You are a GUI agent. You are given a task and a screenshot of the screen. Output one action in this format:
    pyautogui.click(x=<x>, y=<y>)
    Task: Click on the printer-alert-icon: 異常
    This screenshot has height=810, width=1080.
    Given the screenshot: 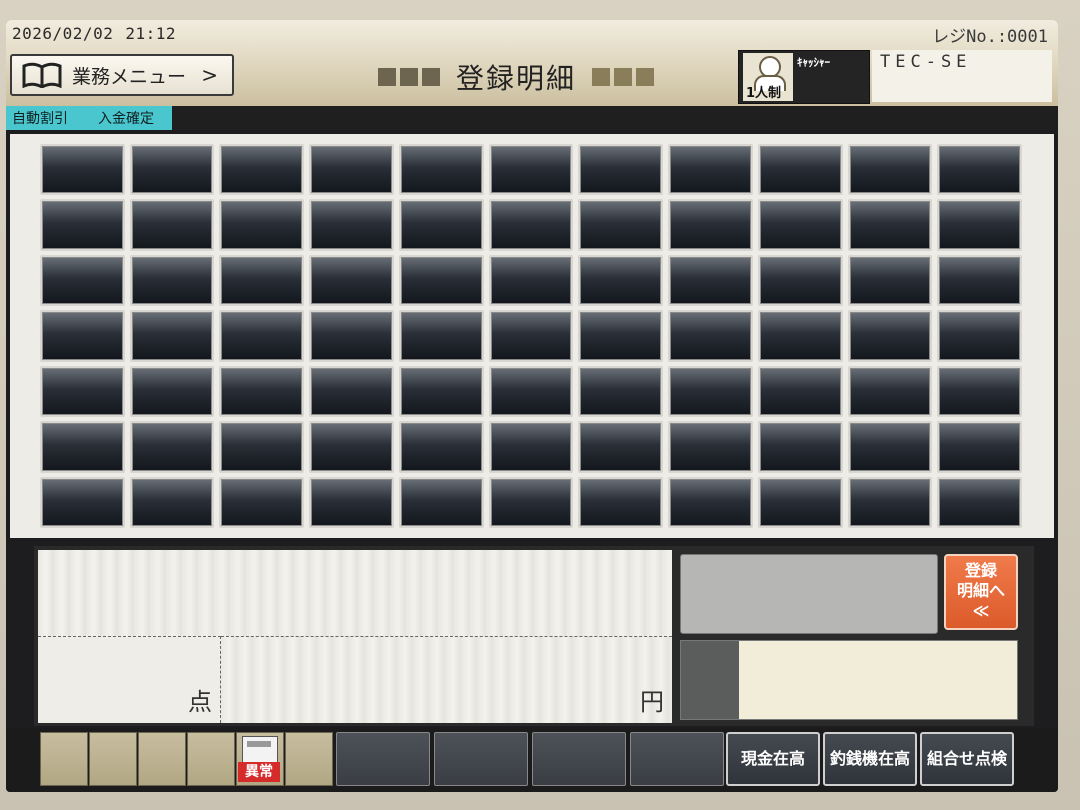 What is the action you would take?
    pyautogui.click(x=259, y=759)
    